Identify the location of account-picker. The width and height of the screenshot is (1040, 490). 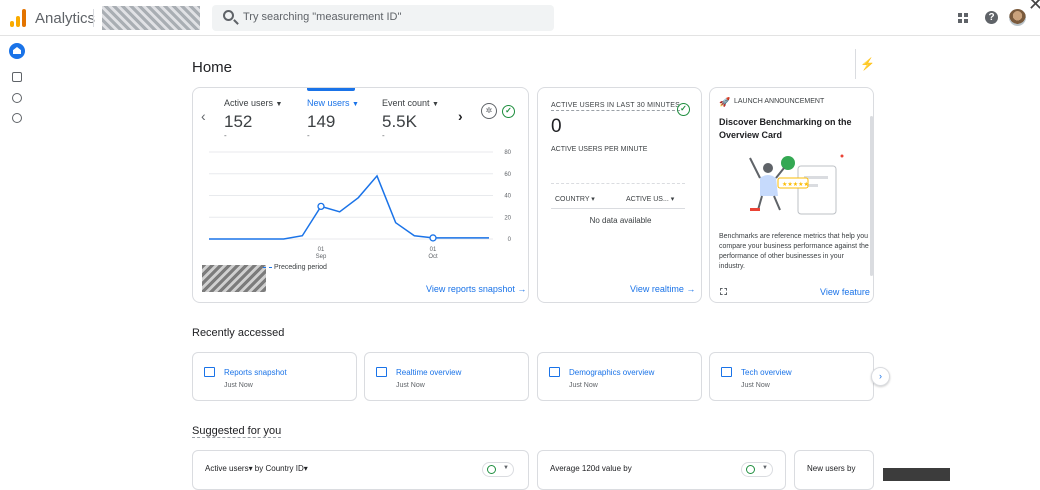
(151, 18).